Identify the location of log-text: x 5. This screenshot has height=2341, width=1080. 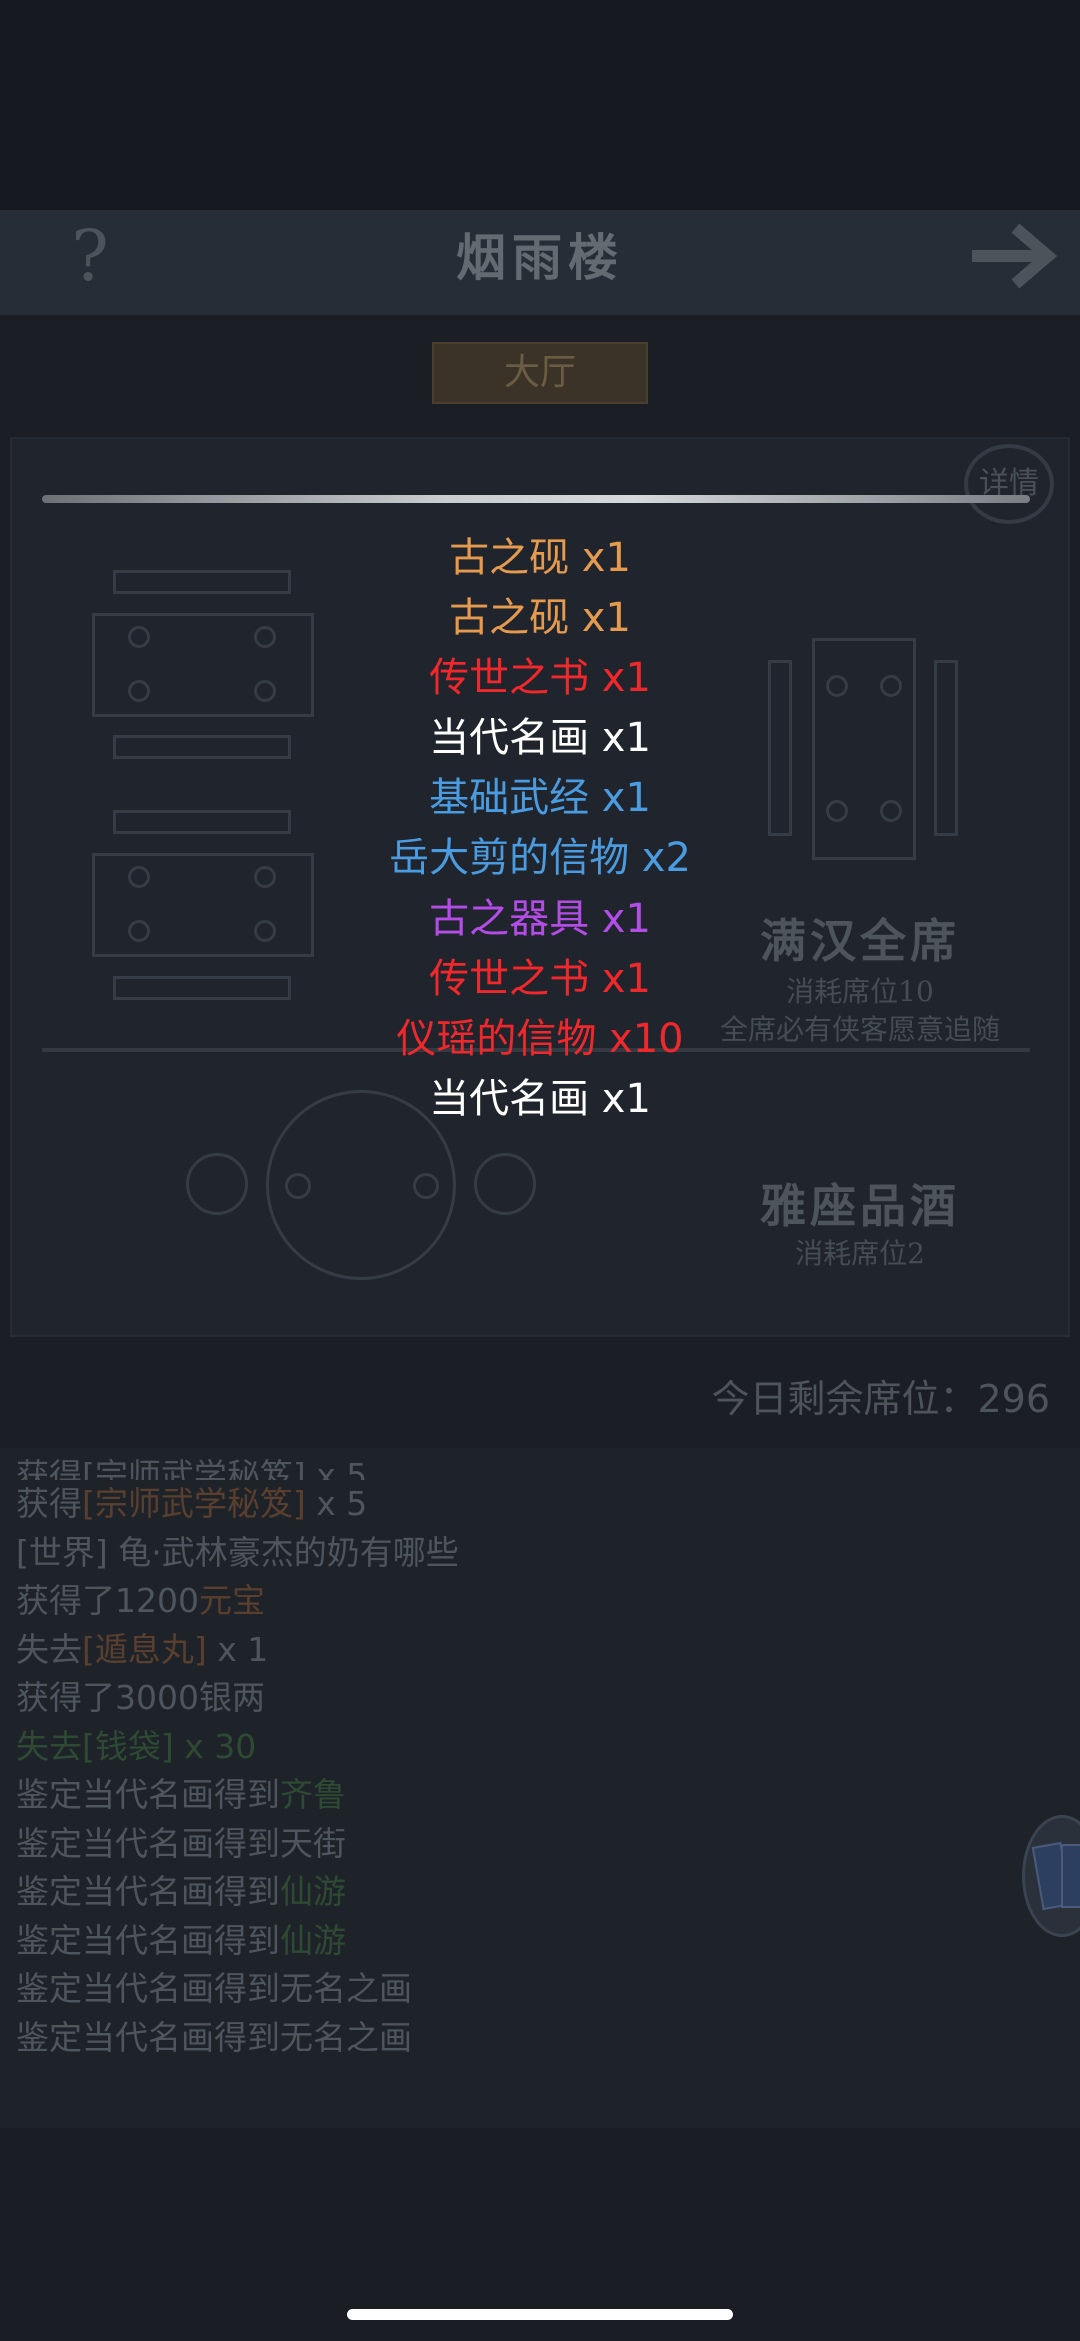
(336, 1503).